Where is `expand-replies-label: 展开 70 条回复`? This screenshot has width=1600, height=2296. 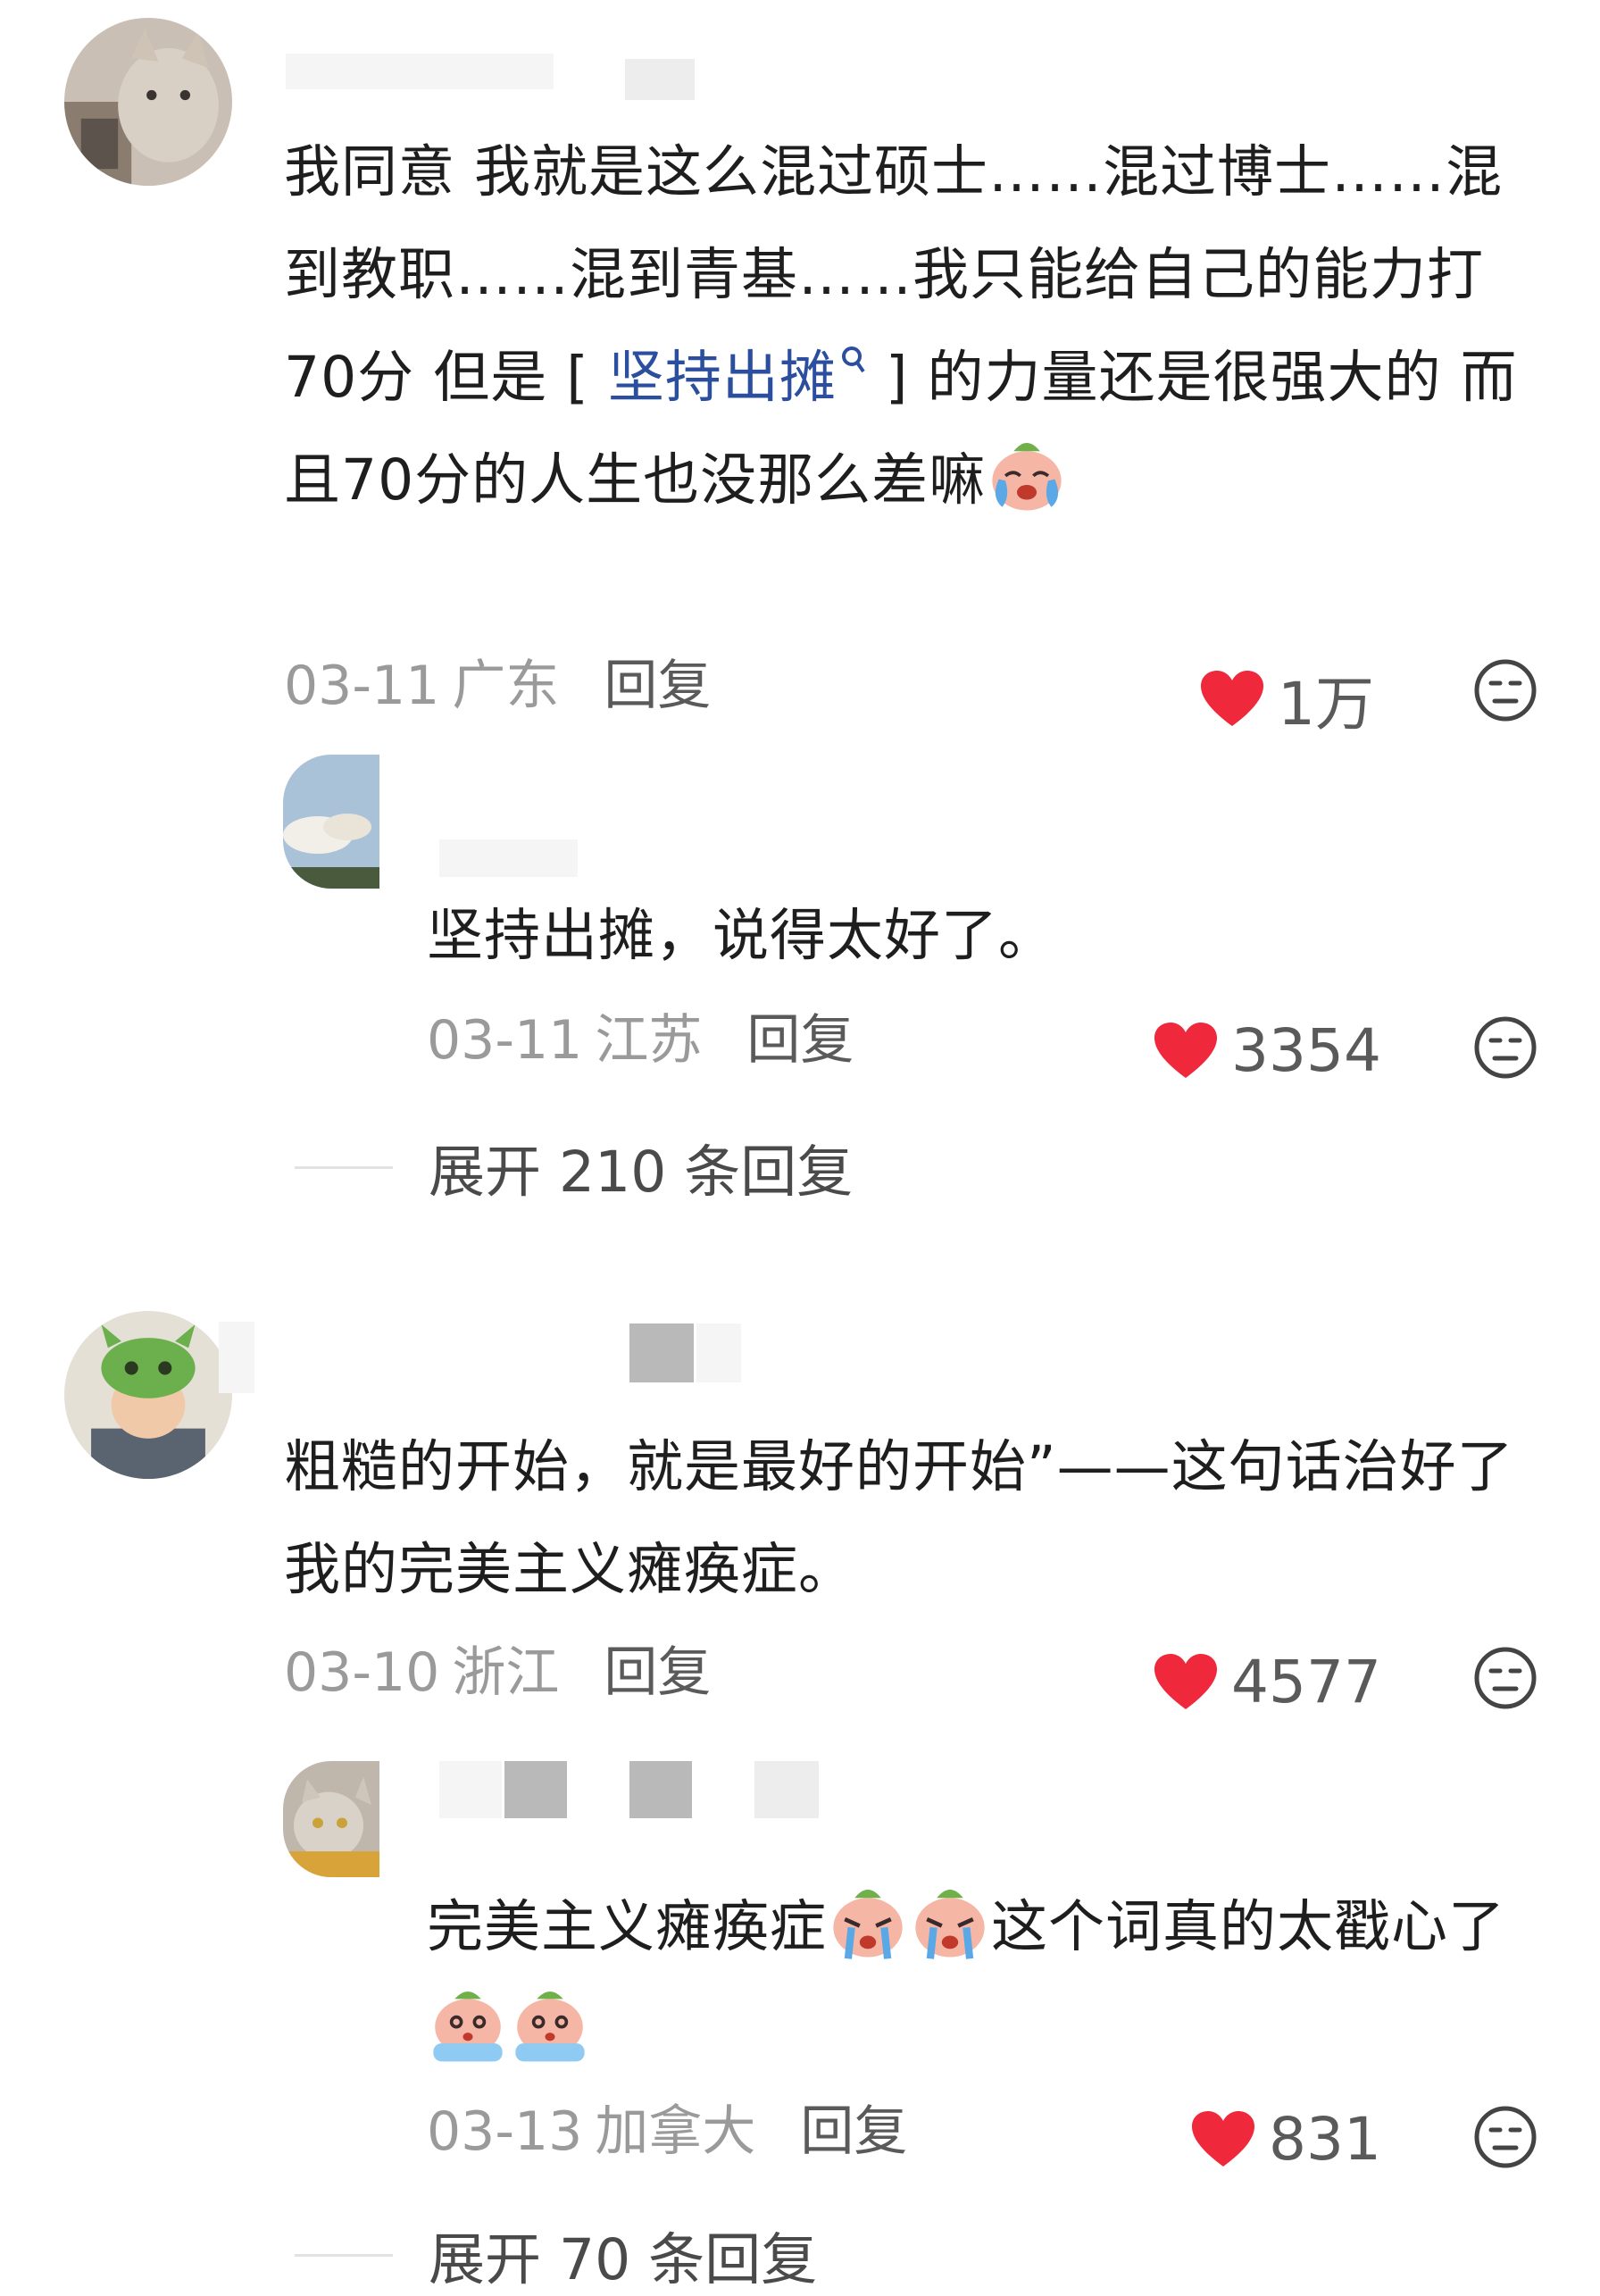
expand-replies-label: 展开 70 条回复 is located at coordinates (624, 2259).